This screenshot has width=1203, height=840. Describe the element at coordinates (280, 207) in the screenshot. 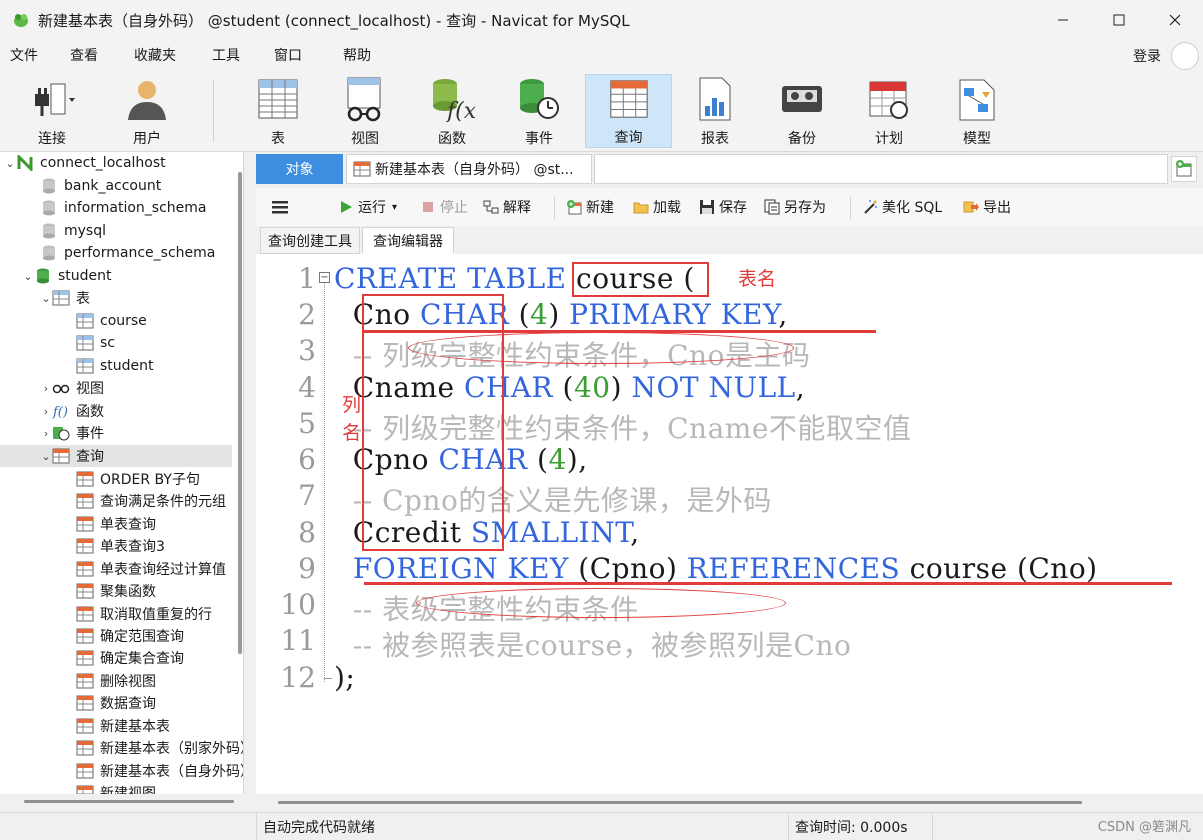

I see `menu-hamburger-button` at that location.